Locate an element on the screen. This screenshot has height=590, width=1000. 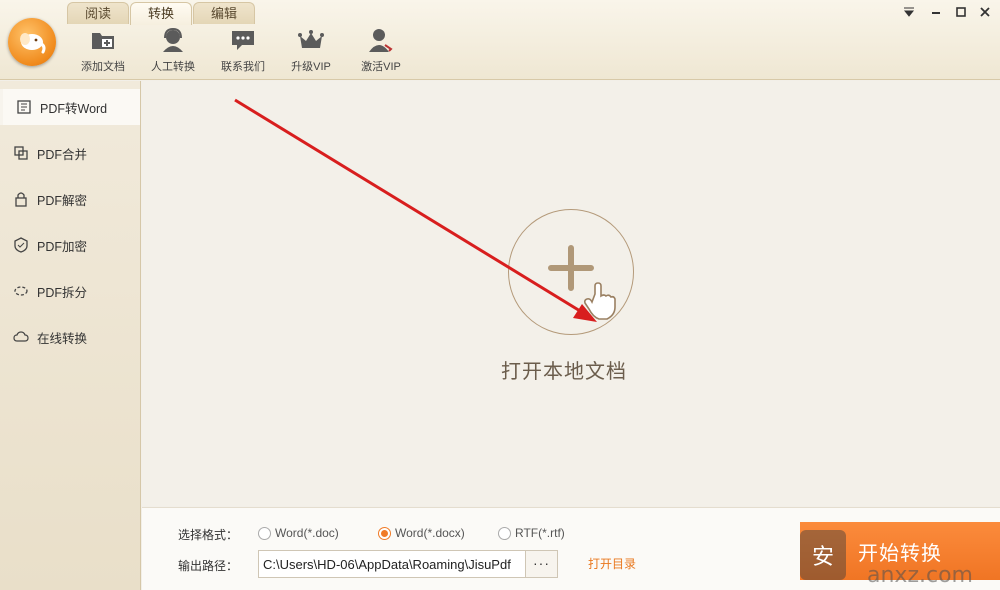
merge-icon is located at coordinates (21, 153).